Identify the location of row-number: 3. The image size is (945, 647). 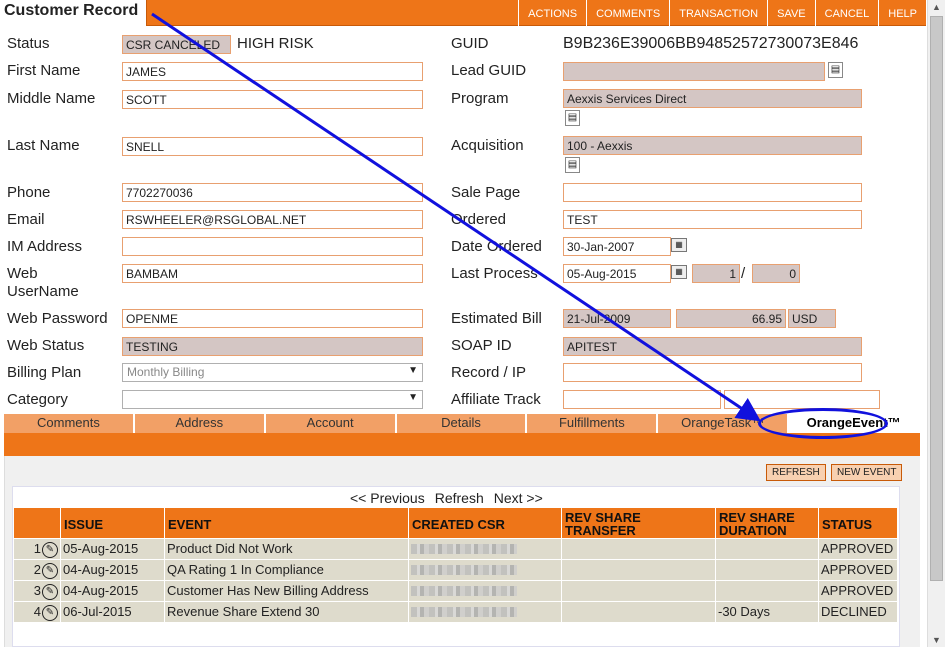
(37, 590).